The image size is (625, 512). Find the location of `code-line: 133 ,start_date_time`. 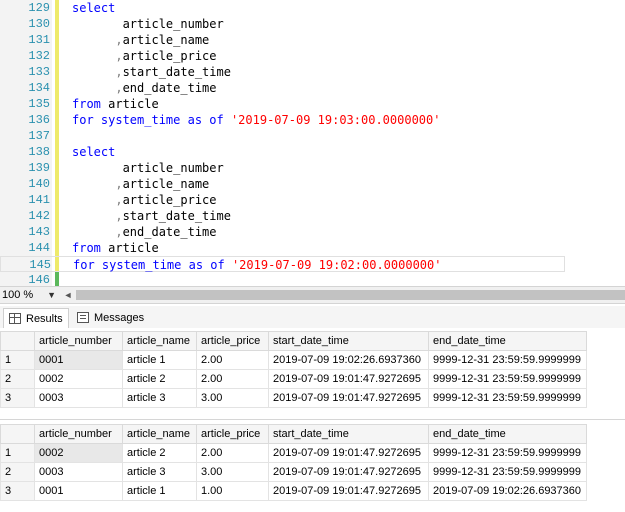

code-line: 133 ,start_date_time is located at coordinates (312, 72).